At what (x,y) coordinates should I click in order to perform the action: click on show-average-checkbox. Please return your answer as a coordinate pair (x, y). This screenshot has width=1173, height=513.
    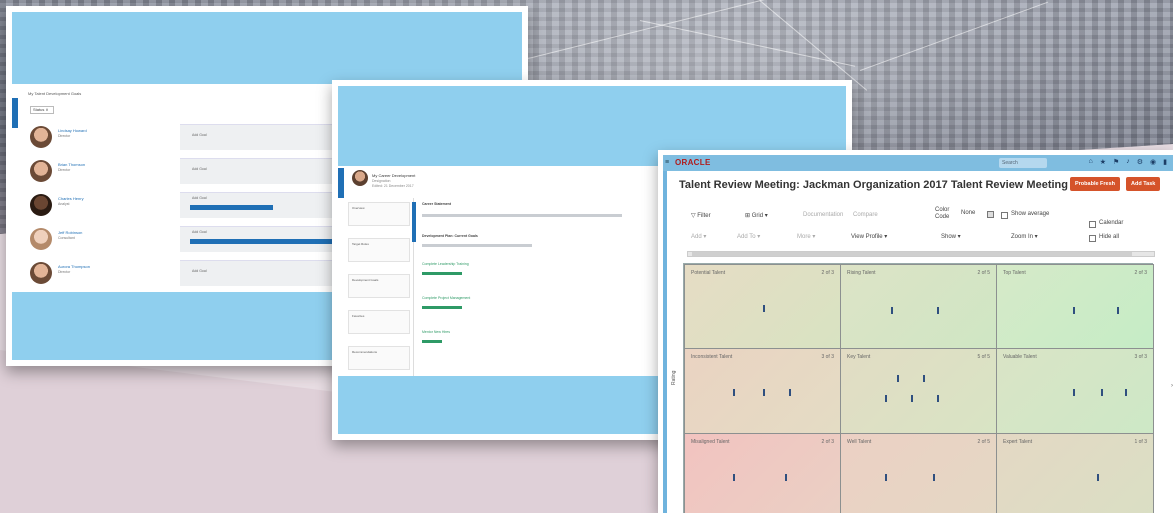
    Looking at the image, I should click on (1004, 215).